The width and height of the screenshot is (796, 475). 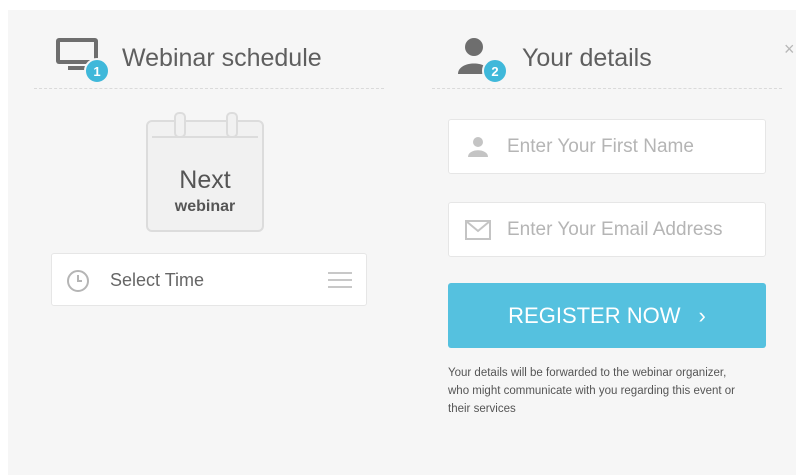 I want to click on step-1-badge: 1, so click(x=97, y=71).